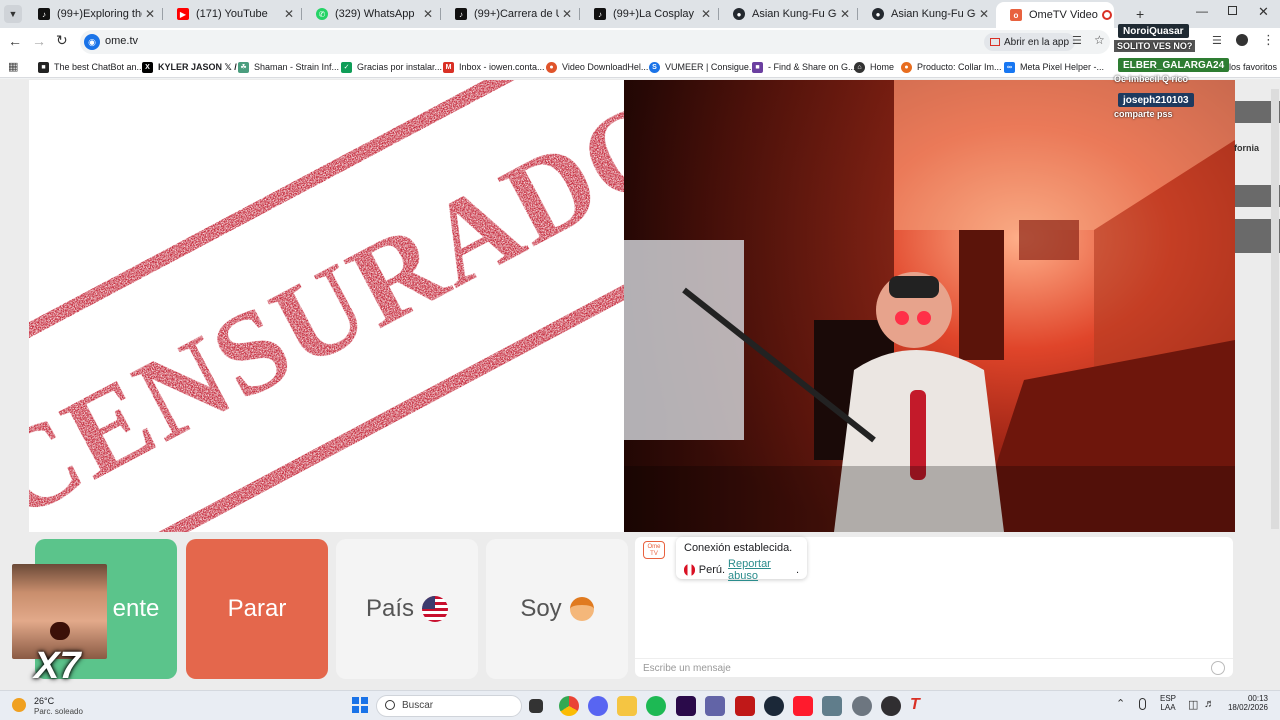 The height and width of the screenshot is (720, 1280). Describe the element at coordinates (1209, 704) in the screenshot. I see `volume-icon: ♬` at that location.